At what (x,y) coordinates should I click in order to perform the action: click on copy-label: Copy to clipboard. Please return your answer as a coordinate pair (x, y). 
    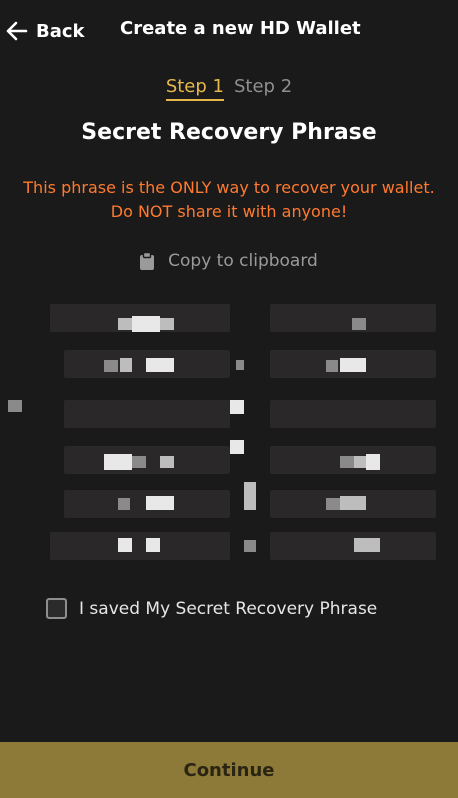
    Looking at the image, I should click on (243, 261).